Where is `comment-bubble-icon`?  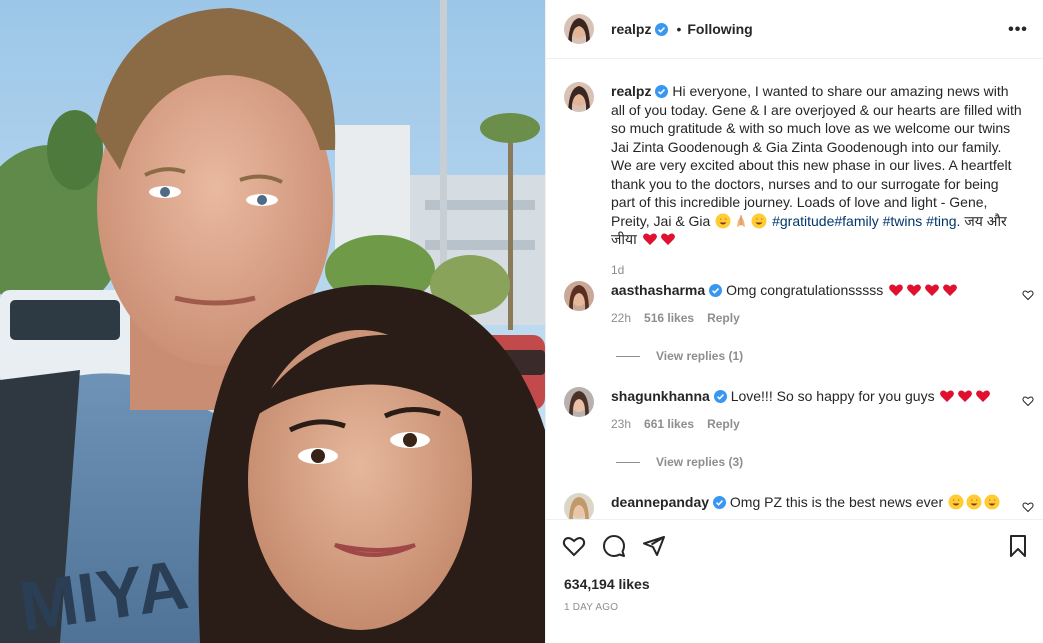 comment-bubble-icon is located at coordinates (614, 546).